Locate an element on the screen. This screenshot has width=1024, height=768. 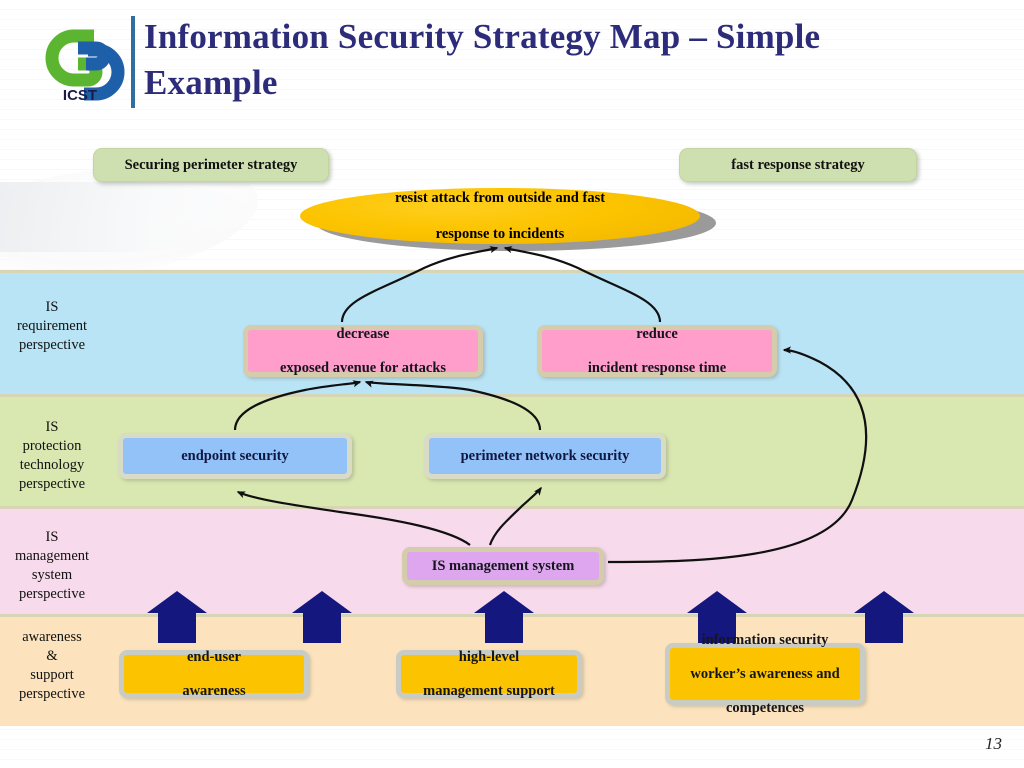
band-label-line: awareness is located at coordinates (52, 637).